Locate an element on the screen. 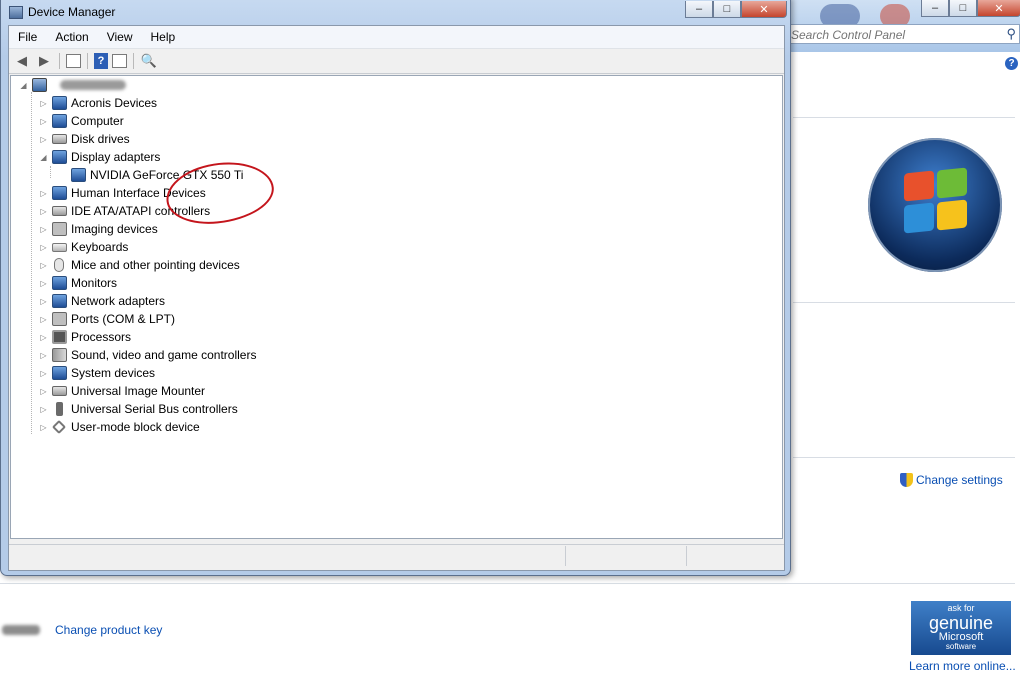 The width and height of the screenshot is (1020, 674). menu-file: File is located at coordinates (27, 37).